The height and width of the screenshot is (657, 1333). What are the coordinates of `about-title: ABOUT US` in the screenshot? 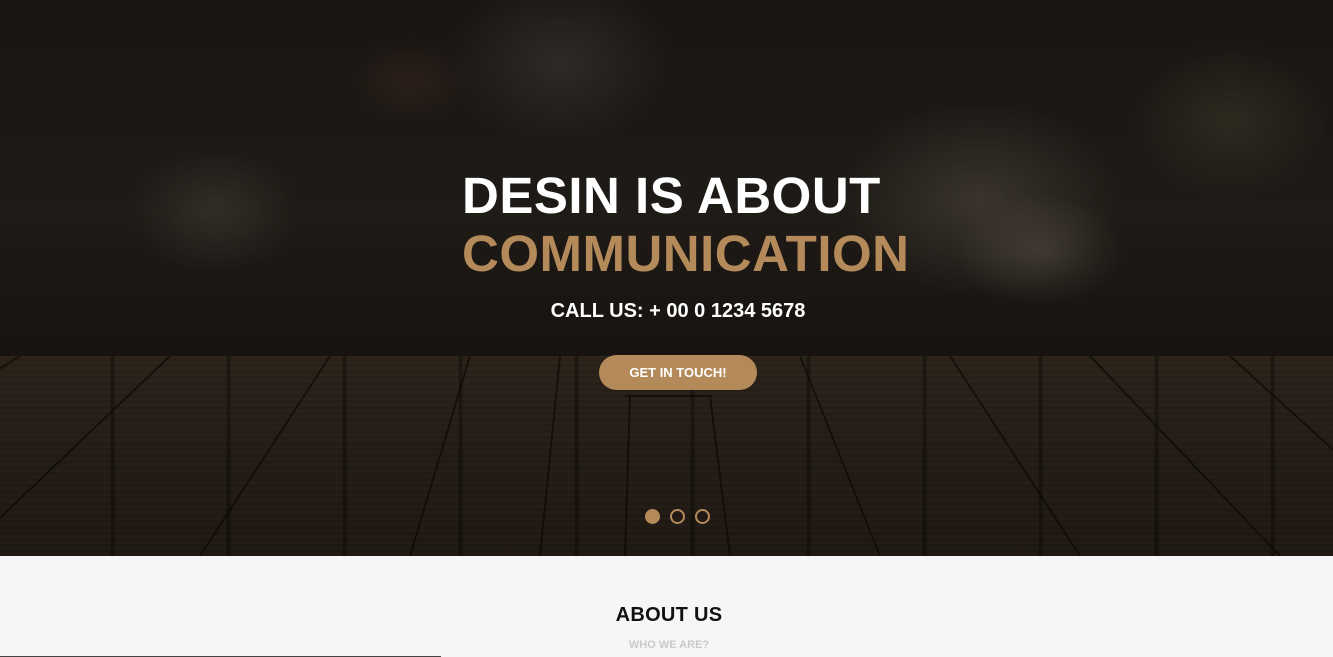 It's located at (669, 615).